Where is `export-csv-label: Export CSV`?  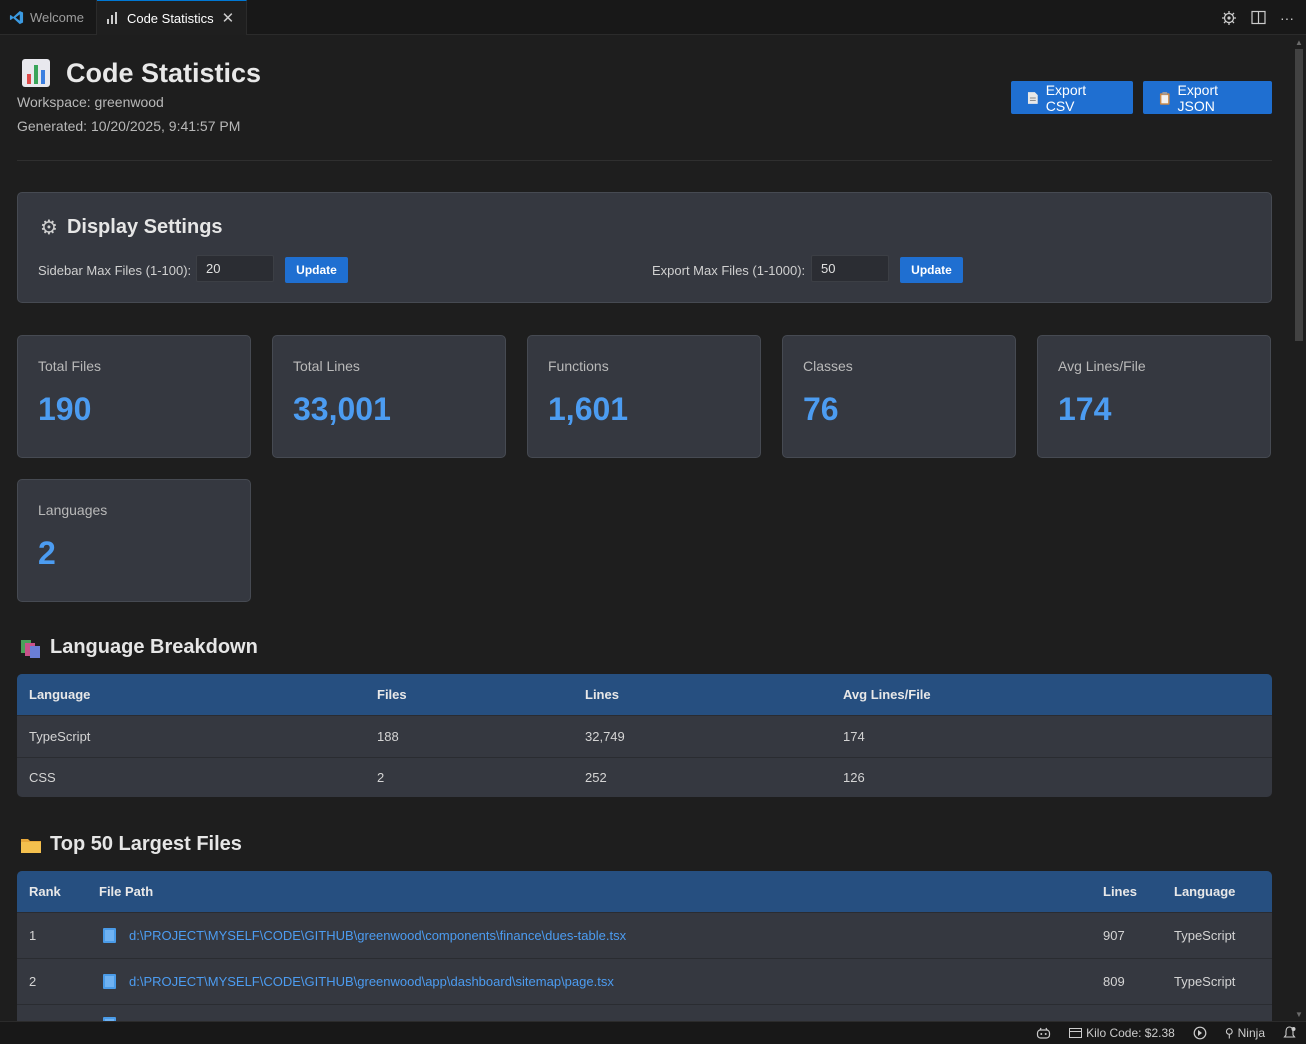
export-csv-label: Export CSV is located at coordinates (1066, 97).